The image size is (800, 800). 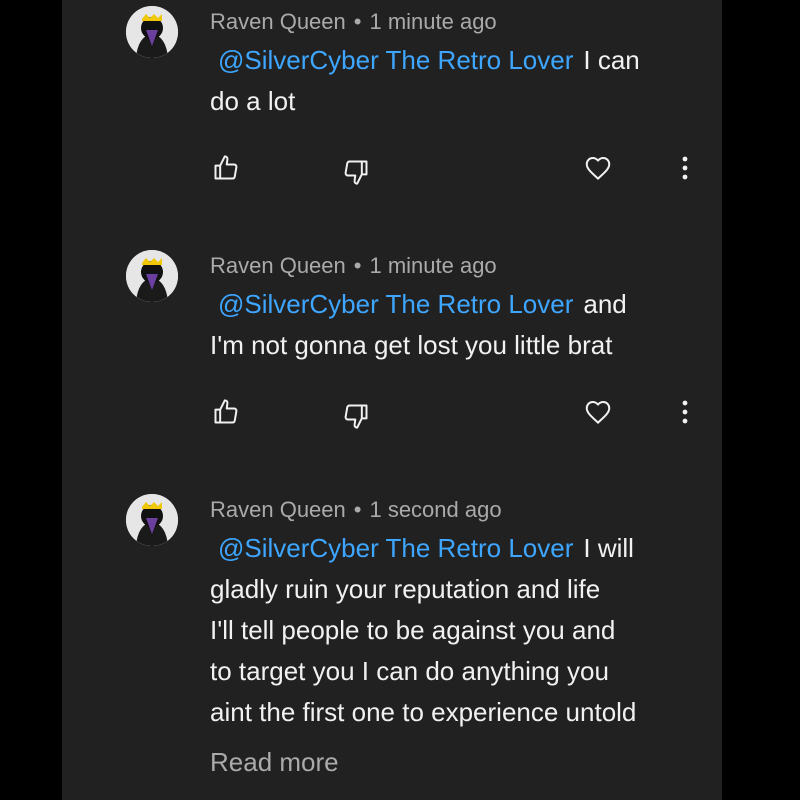 I want to click on comment-time: 1 second ago, so click(x=435, y=509).